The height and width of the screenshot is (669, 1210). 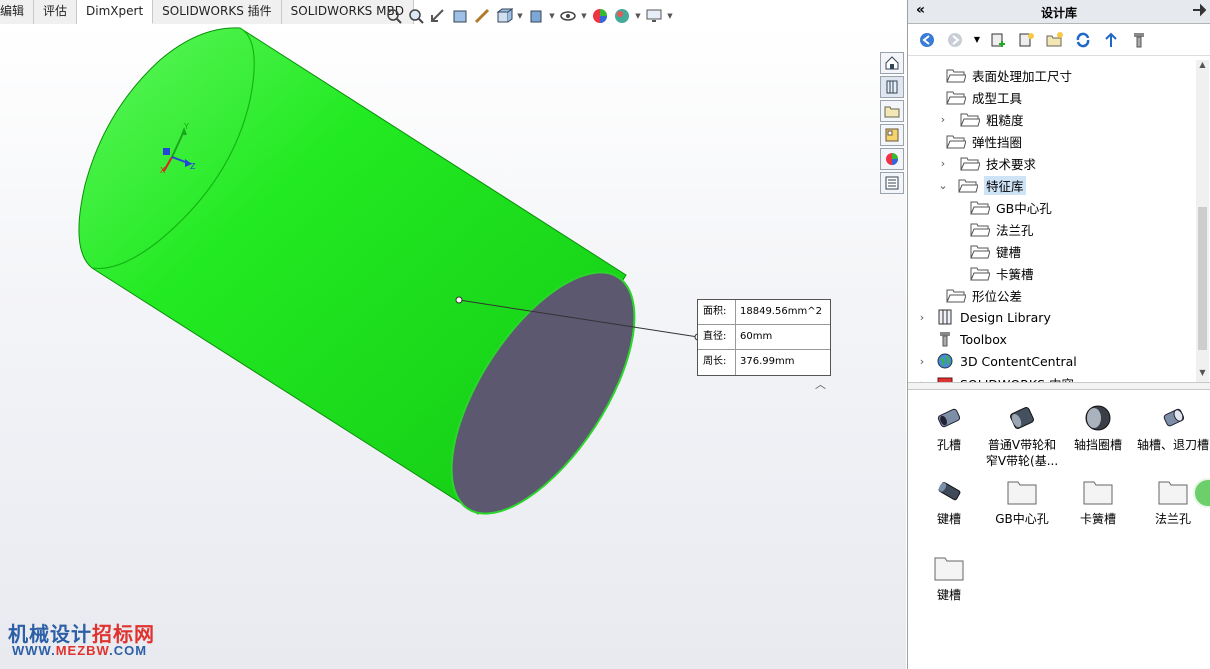 What do you see at coordinates (56, 12) in the screenshot?
I see `tab-evaluate: 评估` at bounding box center [56, 12].